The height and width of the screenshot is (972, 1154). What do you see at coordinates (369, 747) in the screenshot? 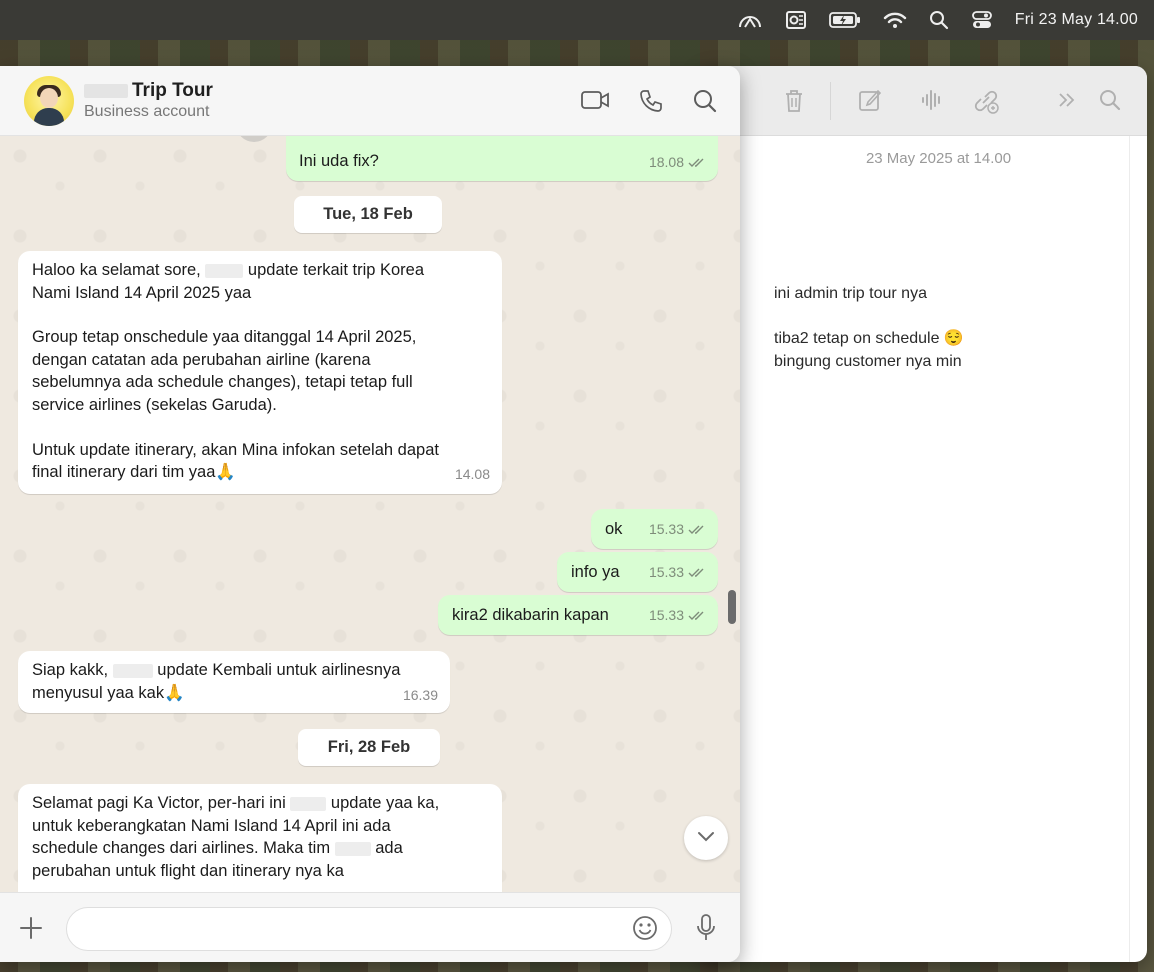
I see `date-separator: Fri, 28 Feb` at bounding box center [369, 747].